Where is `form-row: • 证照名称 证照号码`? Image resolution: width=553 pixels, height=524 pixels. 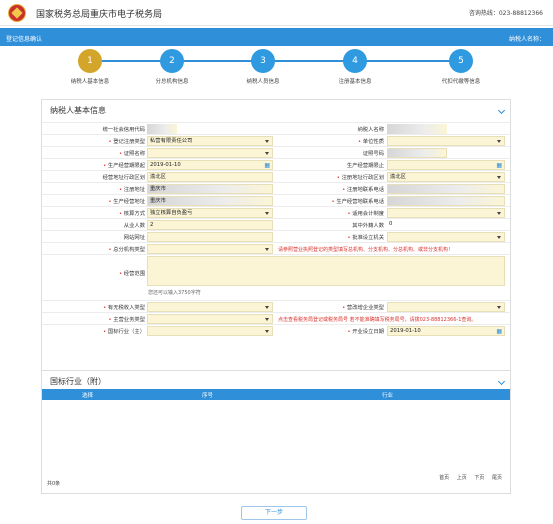 form-row: • 证照名称 证照号码 is located at coordinates (276, 152).